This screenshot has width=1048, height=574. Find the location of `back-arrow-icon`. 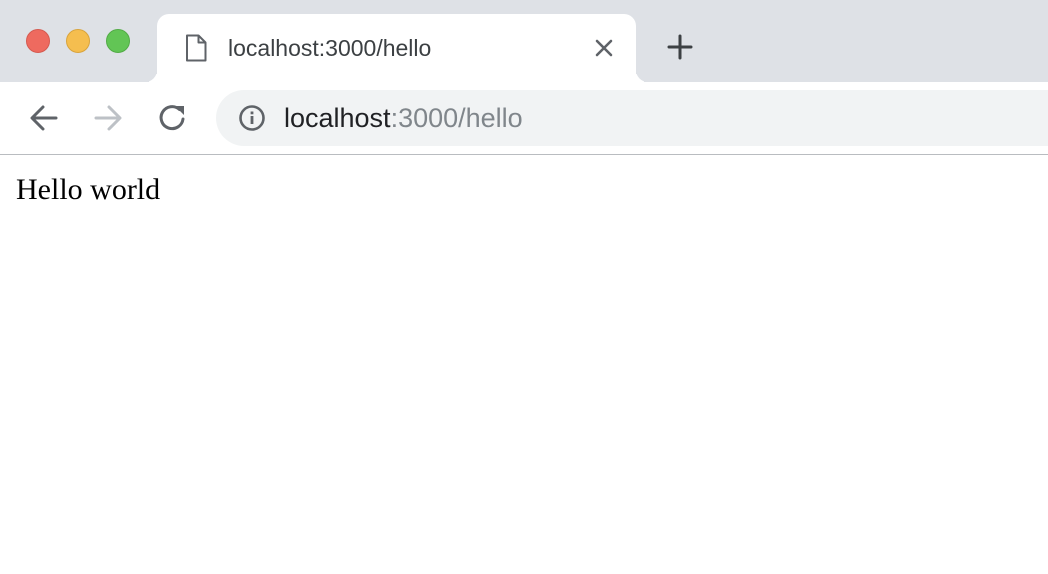

back-arrow-icon is located at coordinates (44, 118).